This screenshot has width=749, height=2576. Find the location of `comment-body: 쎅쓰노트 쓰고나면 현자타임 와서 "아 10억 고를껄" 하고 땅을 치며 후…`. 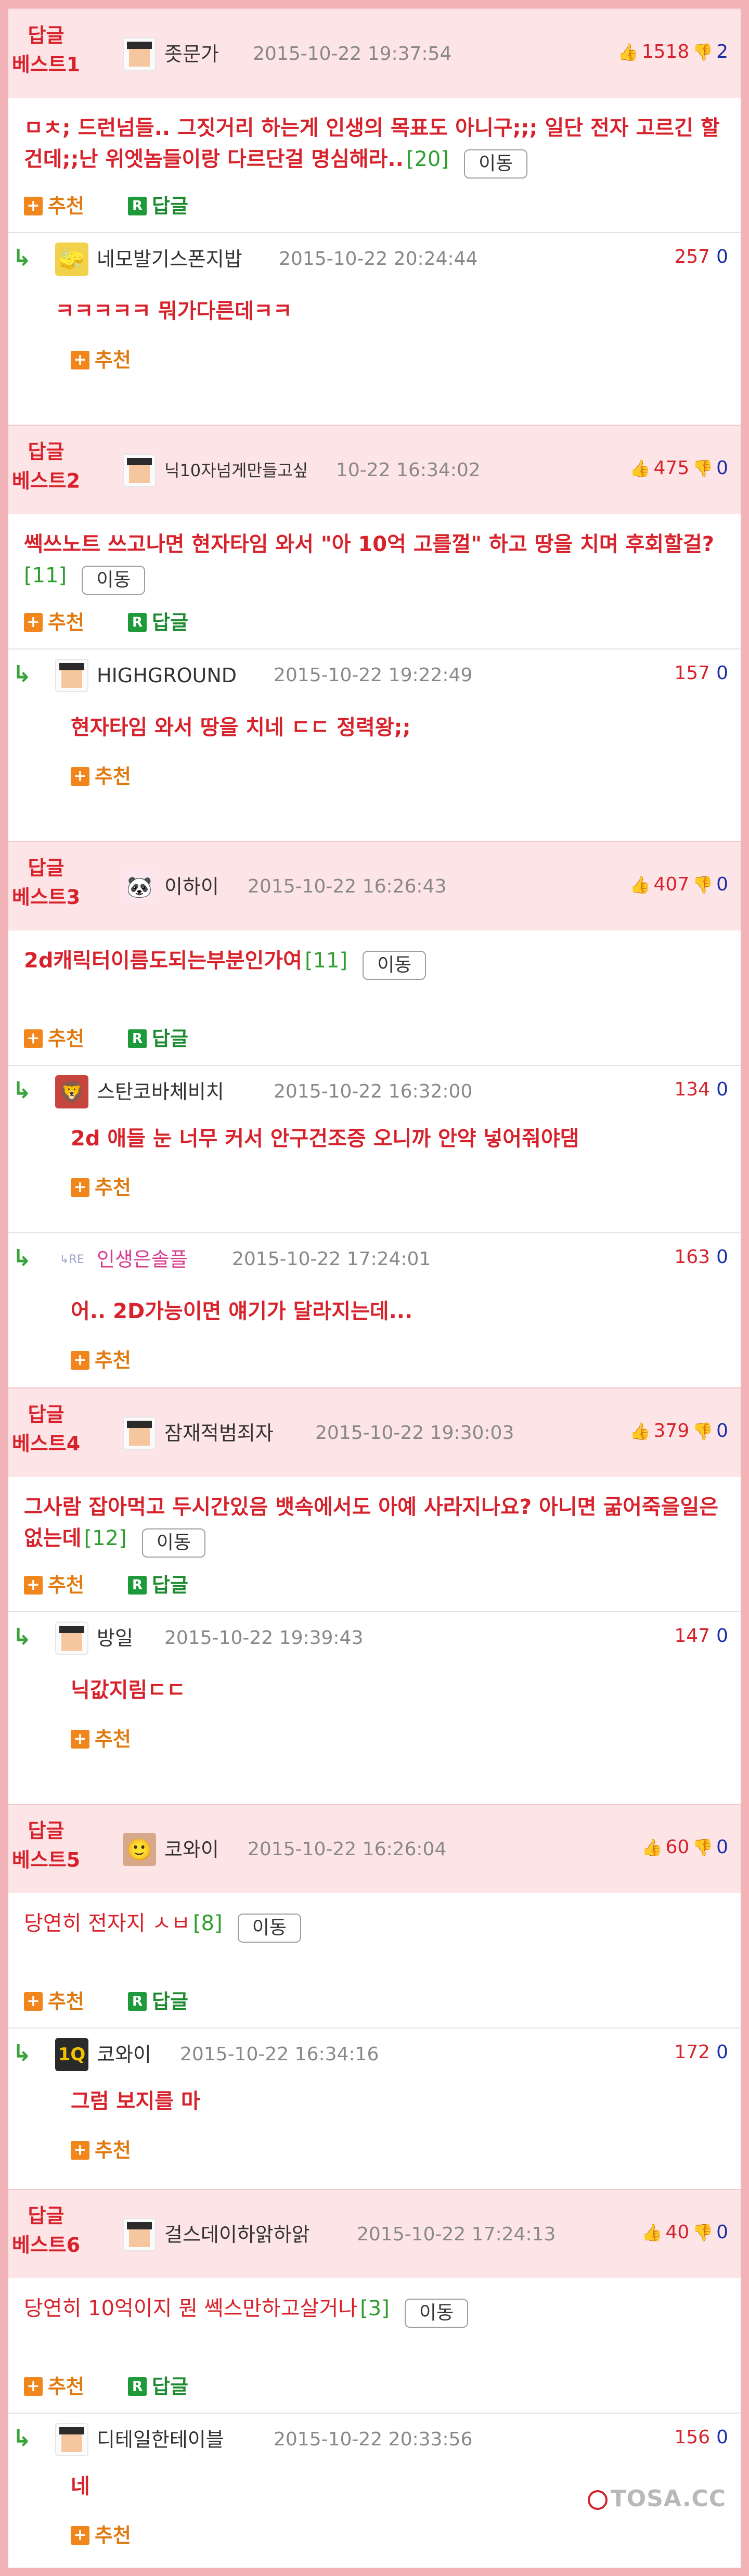

comment-body: 쎅쓰노트 쓰고나면 현자타임 와서 "아 10억 고를껄" 하고 땅을 치며 후… is located at coordinates (374, 558).